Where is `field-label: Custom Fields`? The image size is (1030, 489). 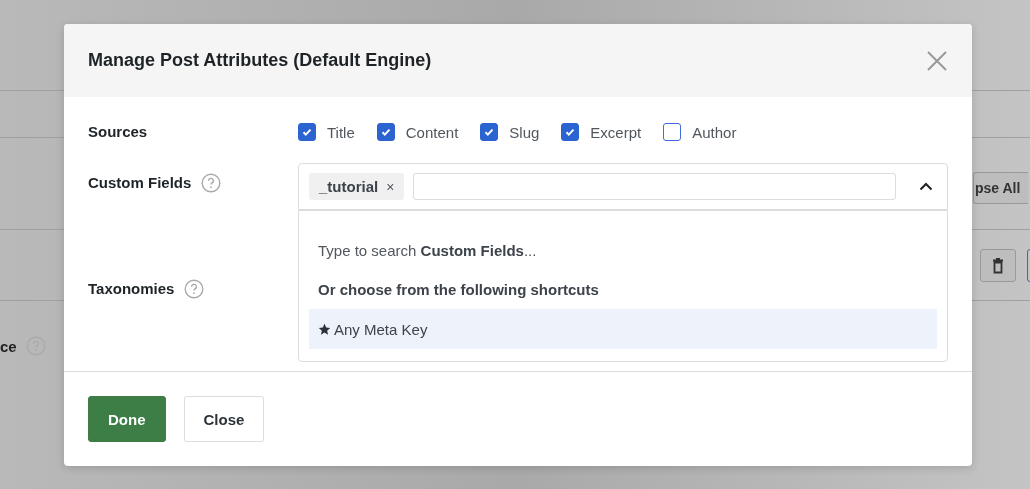
field-label: Custom Fields is located at coordinates (140, 183).